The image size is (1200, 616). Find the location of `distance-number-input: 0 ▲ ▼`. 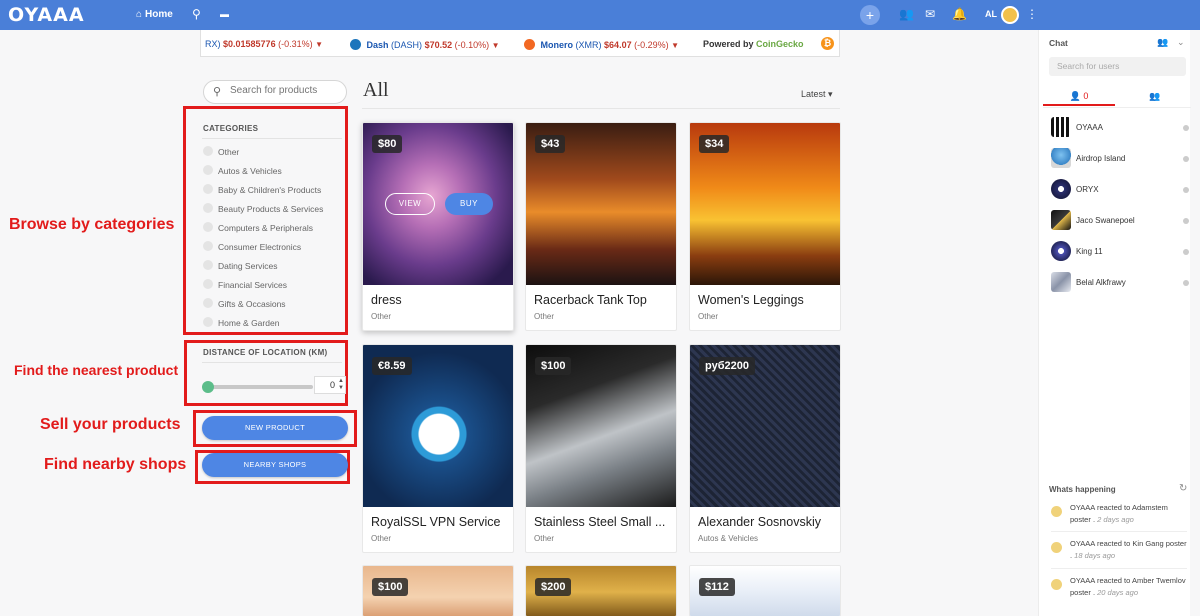

distance-number-input: 0 ▲ ▼ is located at coordinates (330, 385).